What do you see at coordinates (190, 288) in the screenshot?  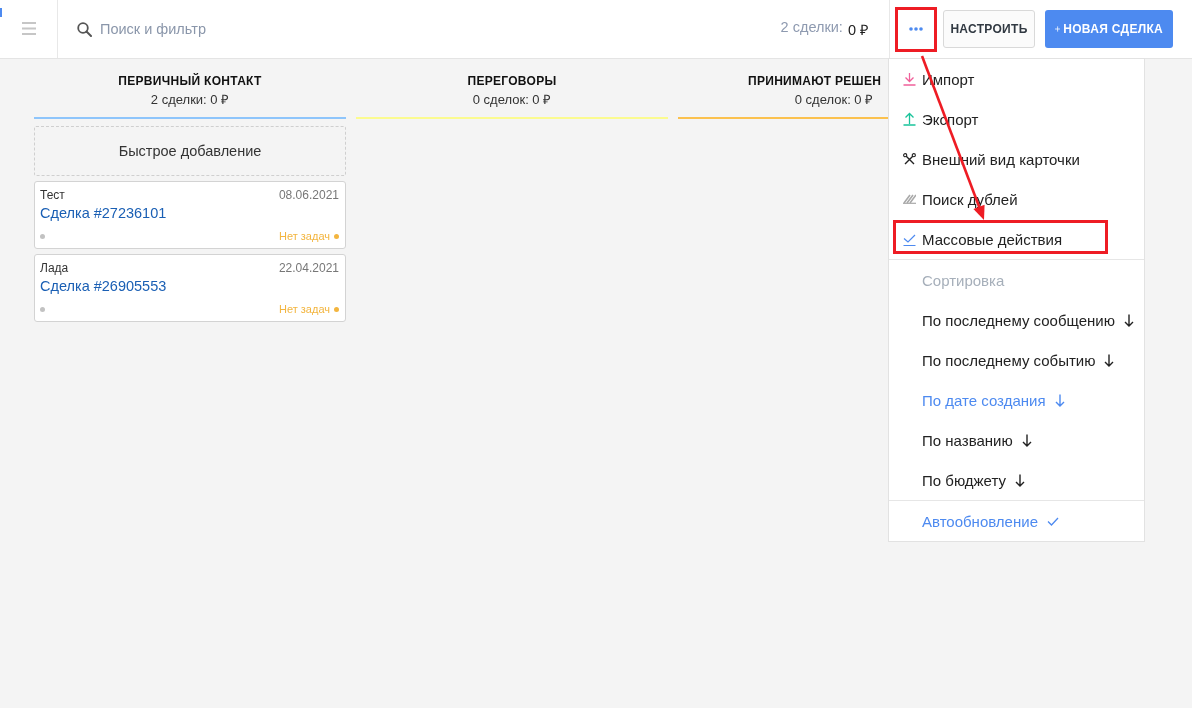 I see `deal-card: Лада 22.04.2021 Сделка #26905553 Нет задач` at bounding box center [190, 288].